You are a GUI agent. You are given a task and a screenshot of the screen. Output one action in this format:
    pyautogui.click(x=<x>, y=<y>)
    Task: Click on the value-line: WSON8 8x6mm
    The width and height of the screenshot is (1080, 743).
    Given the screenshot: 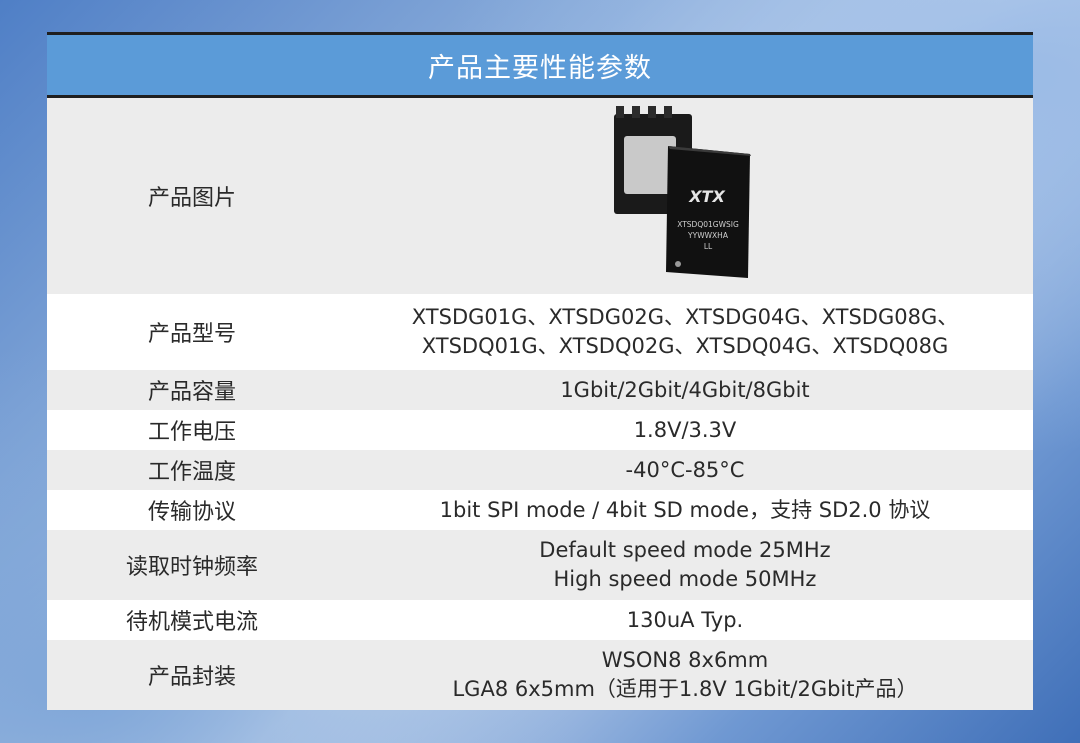 What is the action you would take?
    pyautogui.click(x=685, y=660)
    